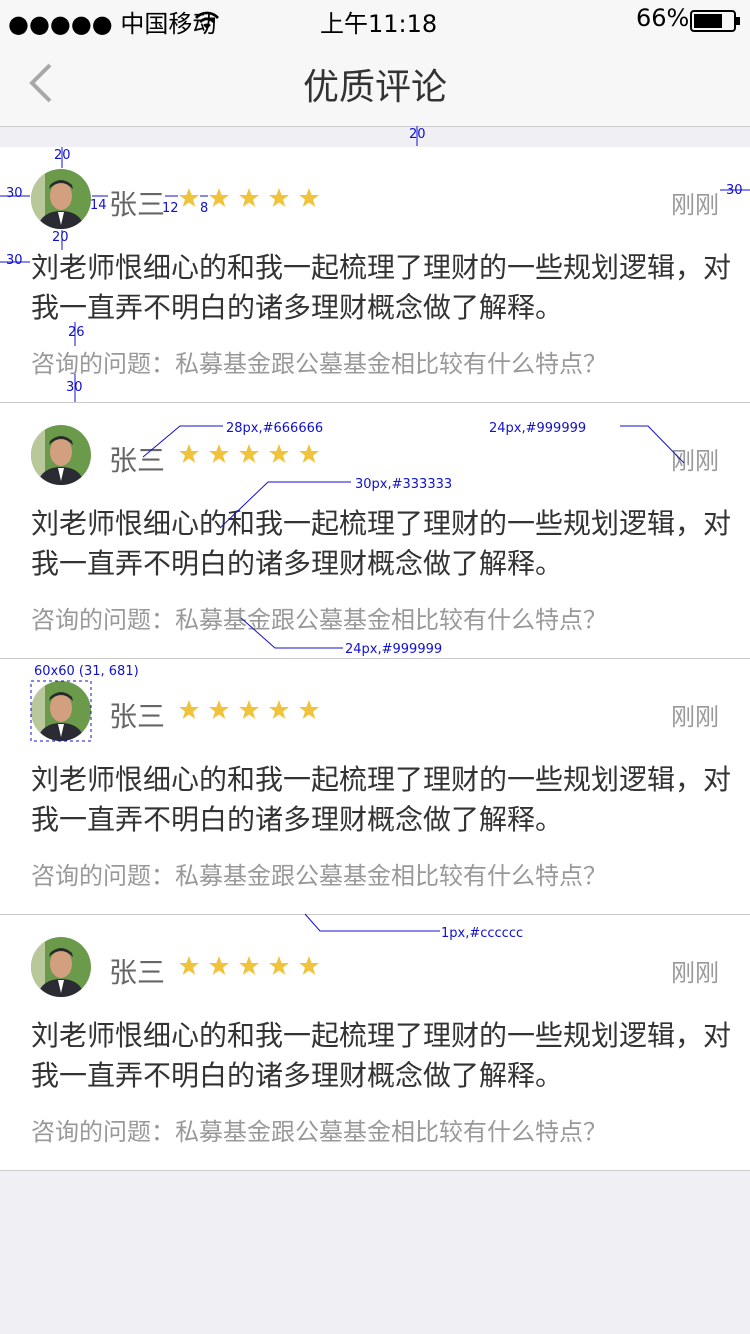  I want to click on carrier-label: ●●●●● 中国移动, so click(112, 24).